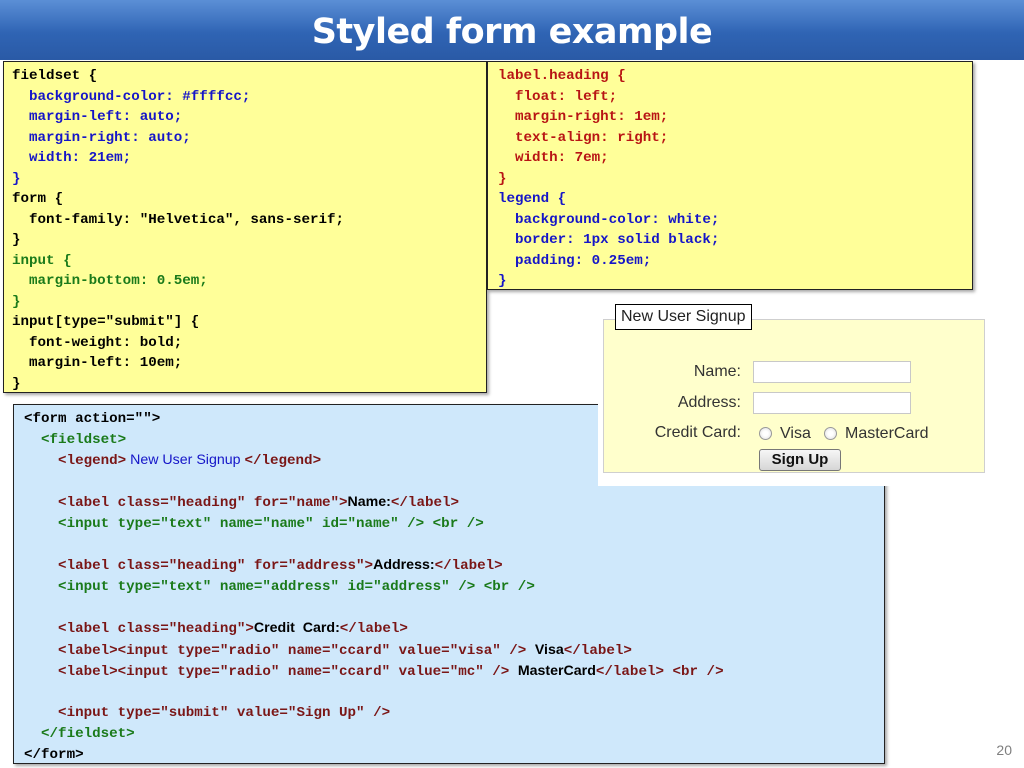 The height and width of the screenshot is (768, 1024). Describe the element at coordinates (42, 260) in the screenshot. I see `code-line: input {` at that location.